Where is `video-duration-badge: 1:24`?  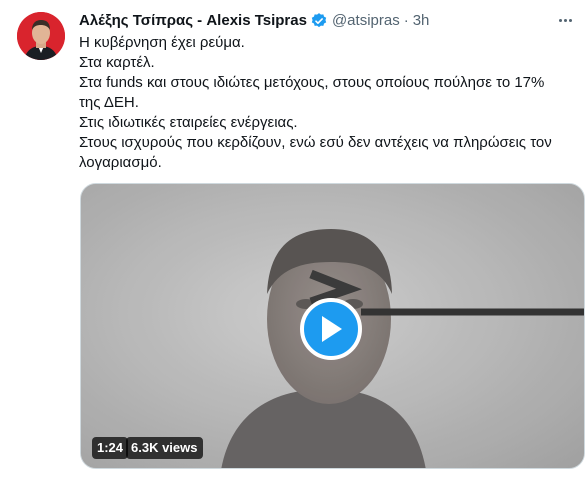
video-duration-badge: 1:24 is located at coordinates (110, 448).